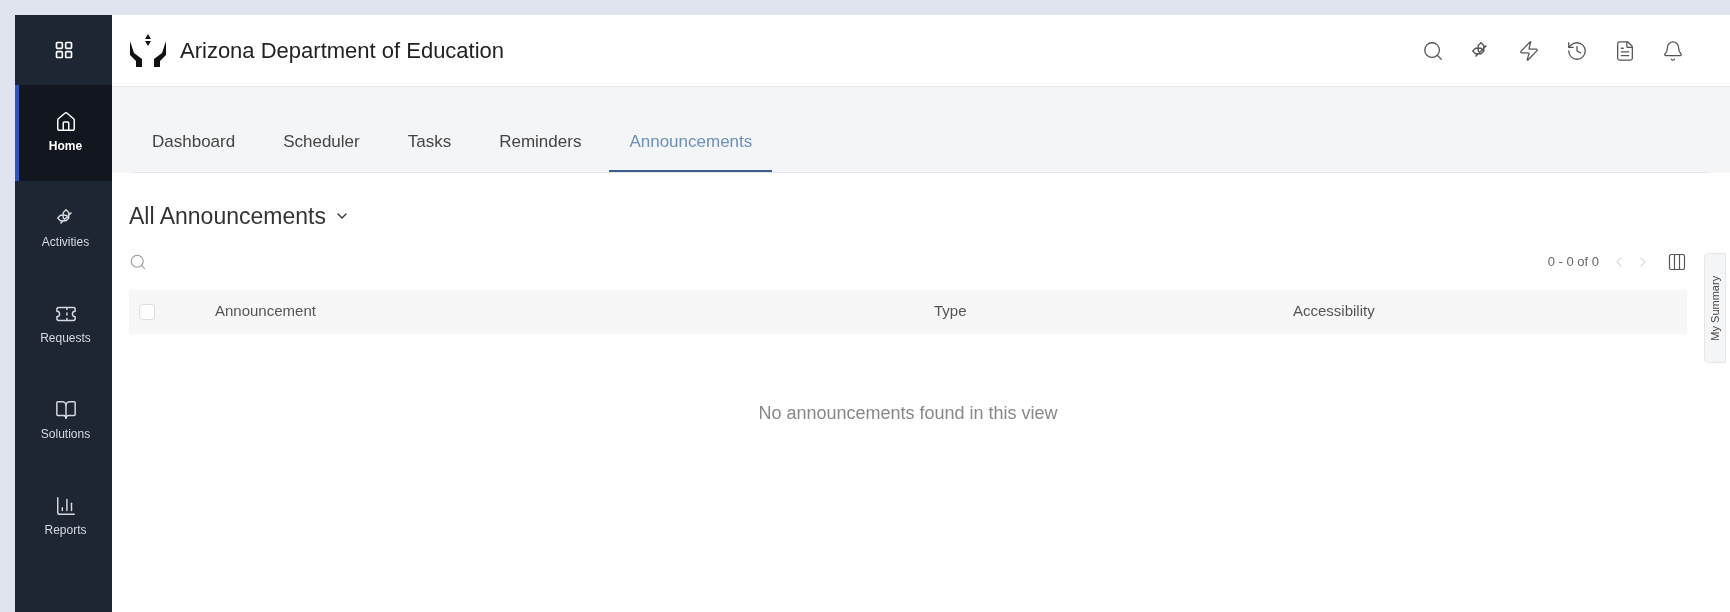 The height and width of the screenshot is (612, 1730). I want to click on sidebar-item: Reports, so click(63, 517).